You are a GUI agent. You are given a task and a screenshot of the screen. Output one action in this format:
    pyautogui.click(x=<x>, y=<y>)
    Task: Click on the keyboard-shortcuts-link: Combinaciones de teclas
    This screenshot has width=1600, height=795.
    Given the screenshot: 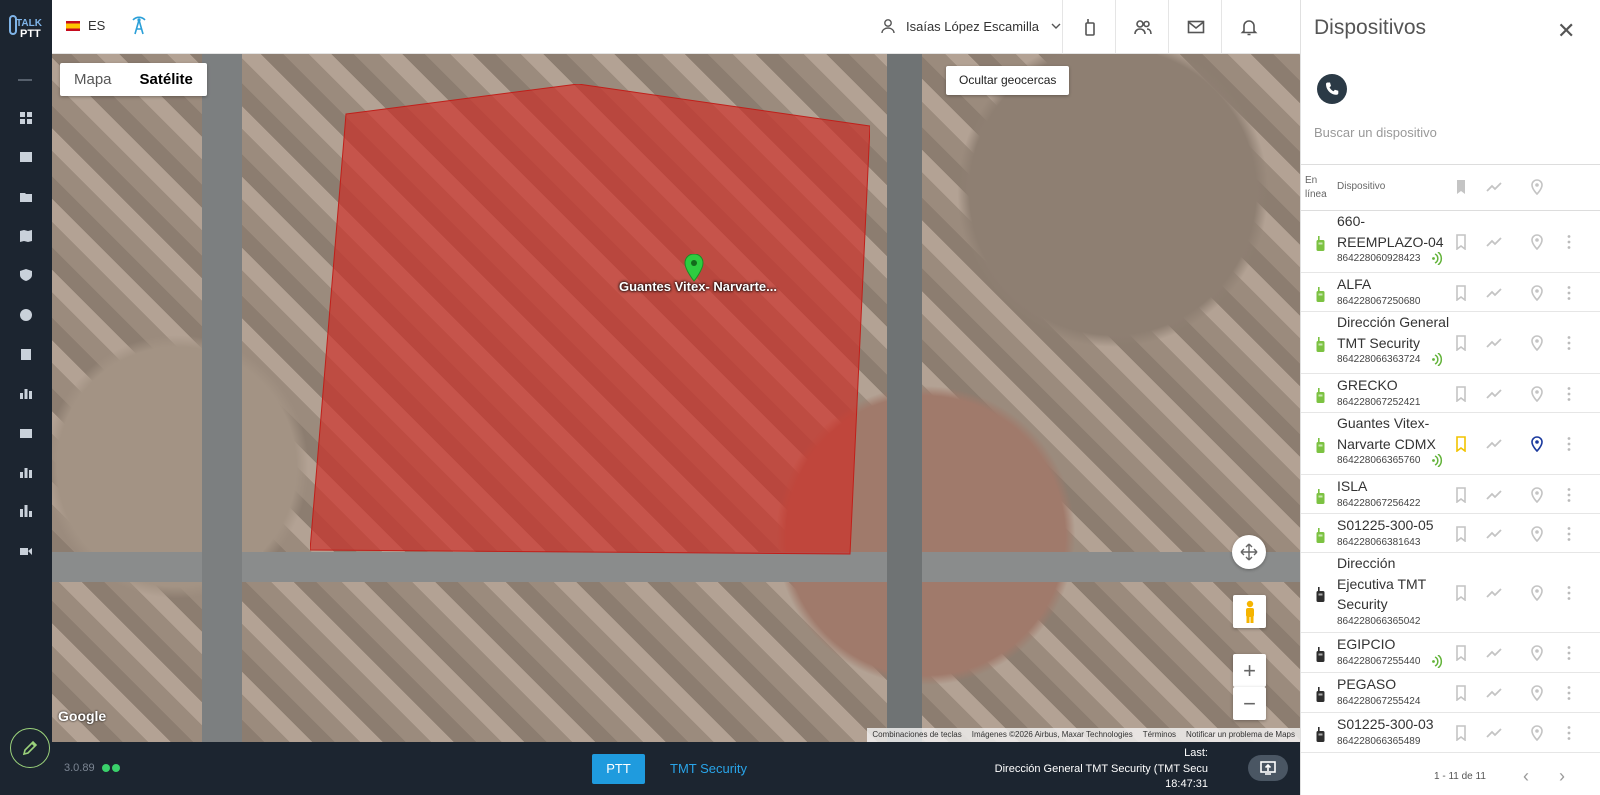 What is the action you would take?
    pyautogui.click(x=916, y=735)
    